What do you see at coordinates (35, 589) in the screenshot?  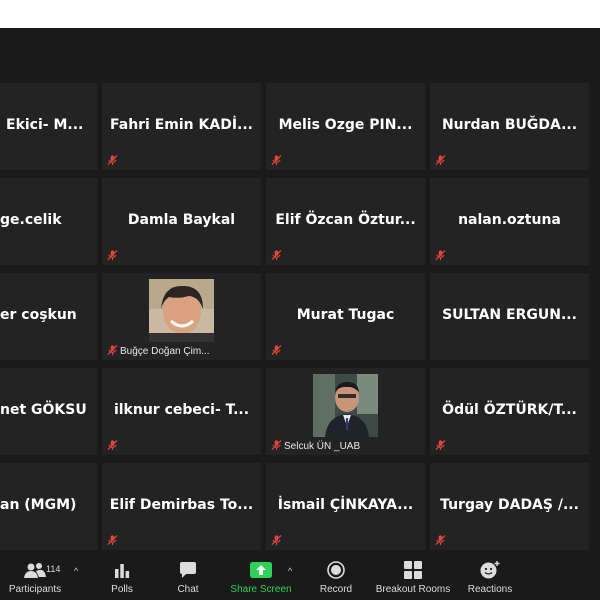 I see `participants-label: Participants` at bounding box center [35, 589].